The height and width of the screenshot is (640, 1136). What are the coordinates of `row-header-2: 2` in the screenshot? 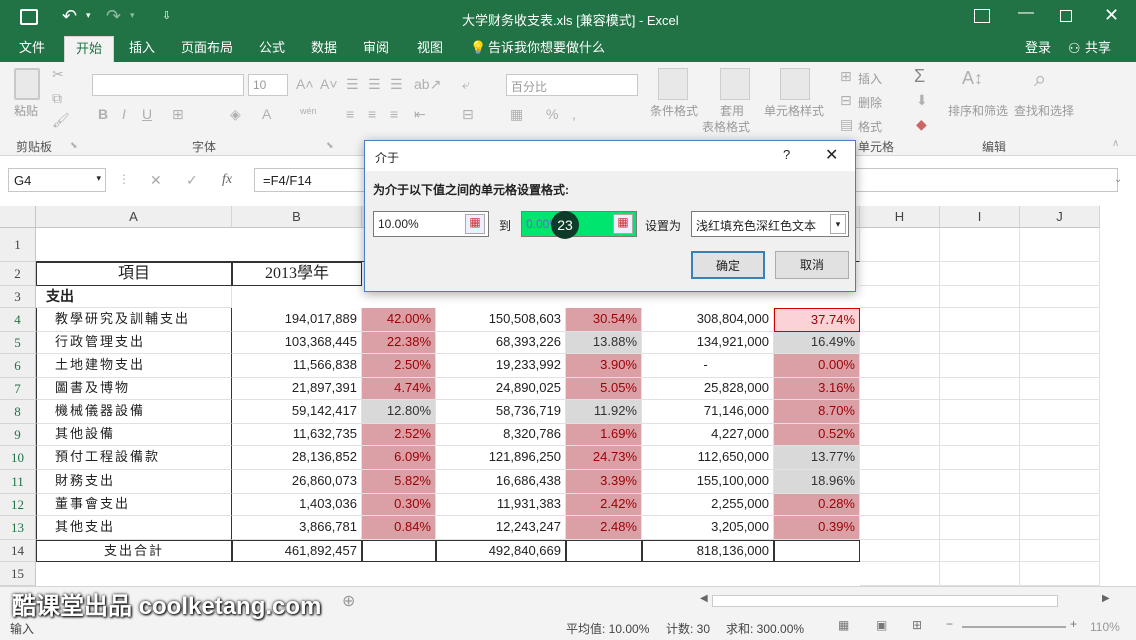 It's located at (18, 274).